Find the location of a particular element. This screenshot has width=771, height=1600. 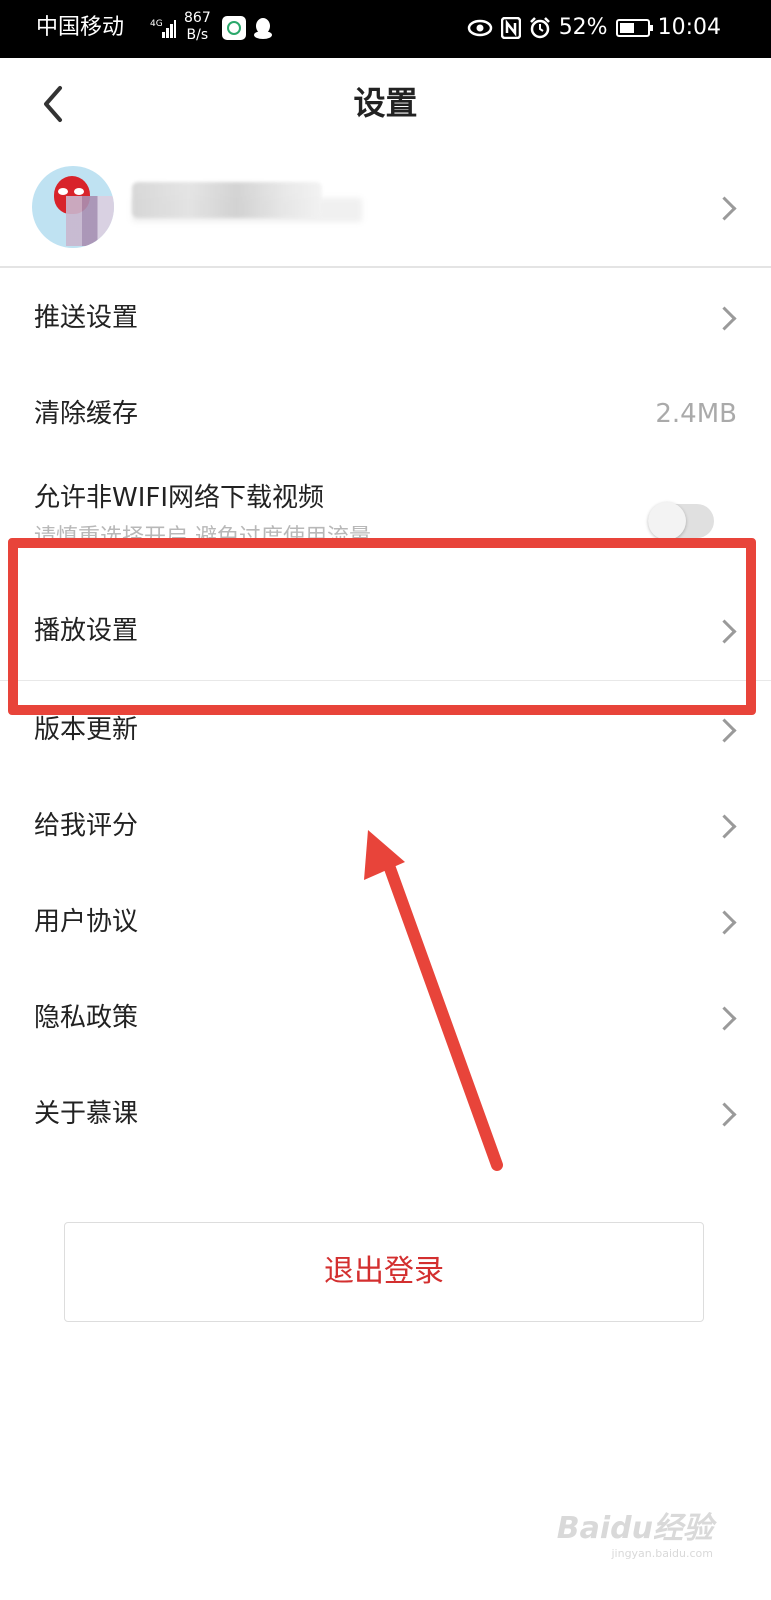

watermark-text: Baidu经验 is located at coordinates (634, 1528).